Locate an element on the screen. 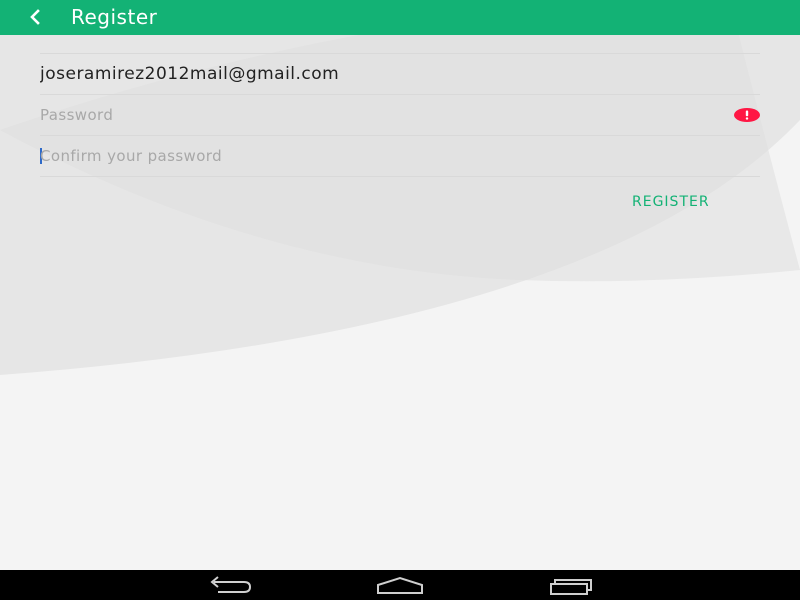 This screenshot has width=800, height=600. password-field is located at coordinates (380, 115).